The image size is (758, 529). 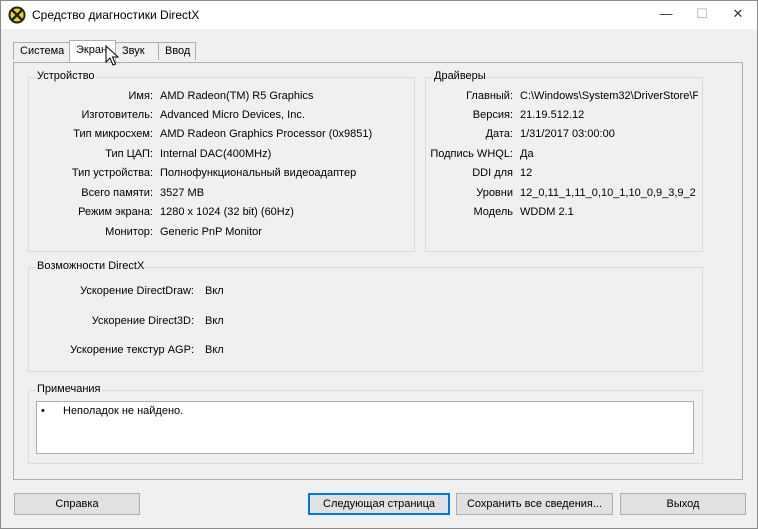 I want to click on driver-levels-value: 12_0,11_1,11_0,10_1,10_0,9_3,9_2, so click(x=608, y=193).